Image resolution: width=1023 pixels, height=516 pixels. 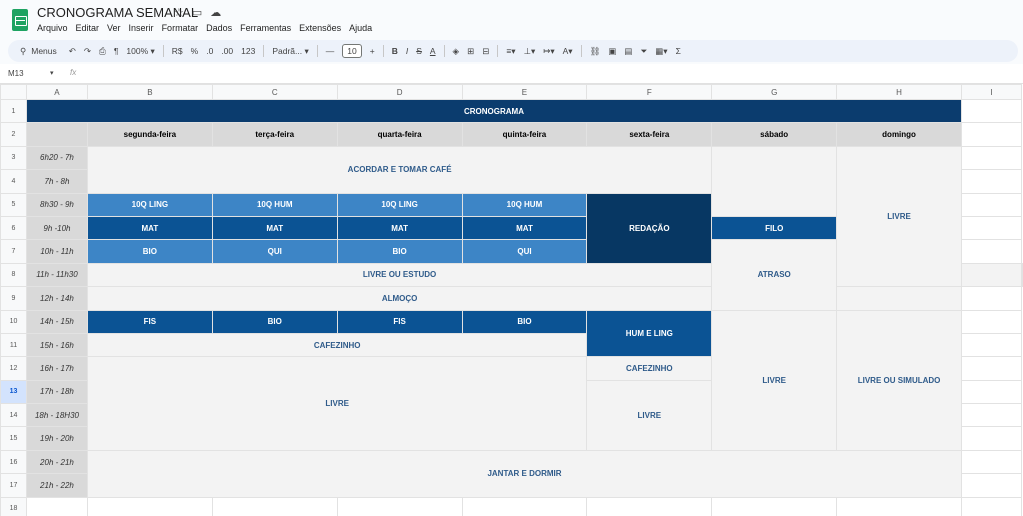 What do you see at coordinates (360, 28) in the screenshot?
I see `menu-ajuda: Ajuda` at bounding box center [360, 28].